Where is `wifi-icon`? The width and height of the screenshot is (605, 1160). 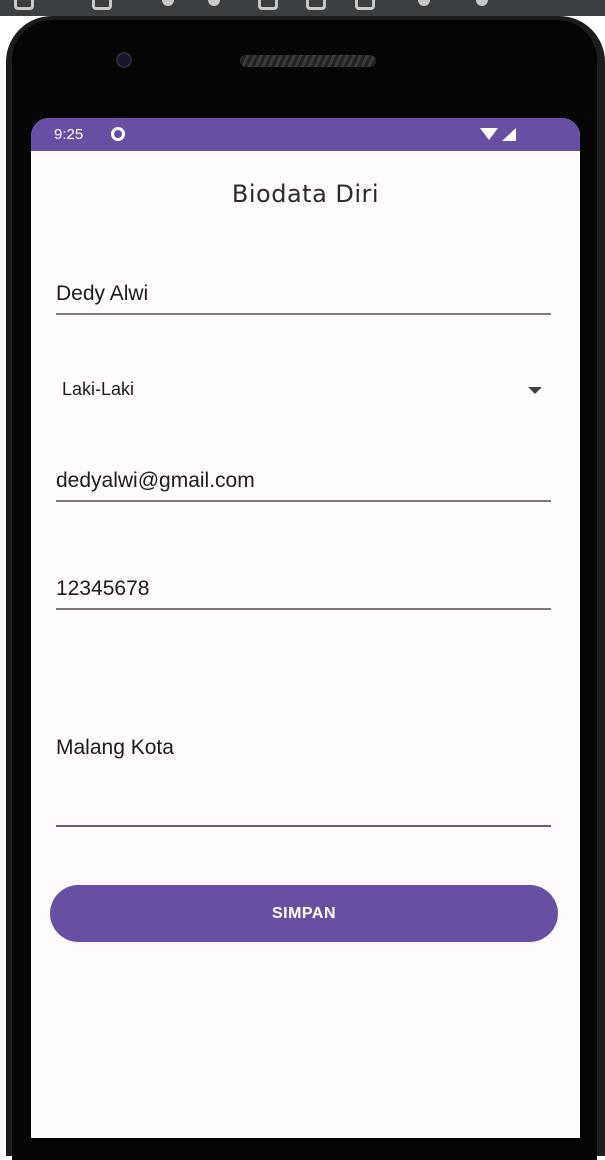
wifi-icon is located at coordinates (489, 134).